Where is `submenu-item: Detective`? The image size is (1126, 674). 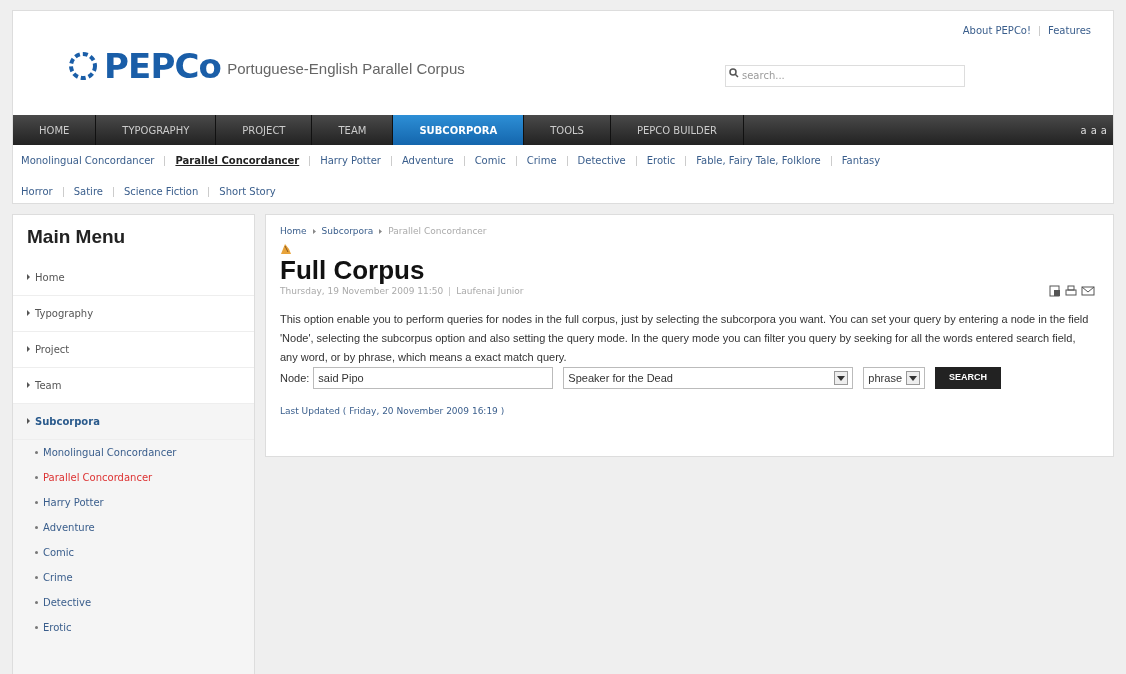 submenu-item: Detective is located at coordinates (133, 602).